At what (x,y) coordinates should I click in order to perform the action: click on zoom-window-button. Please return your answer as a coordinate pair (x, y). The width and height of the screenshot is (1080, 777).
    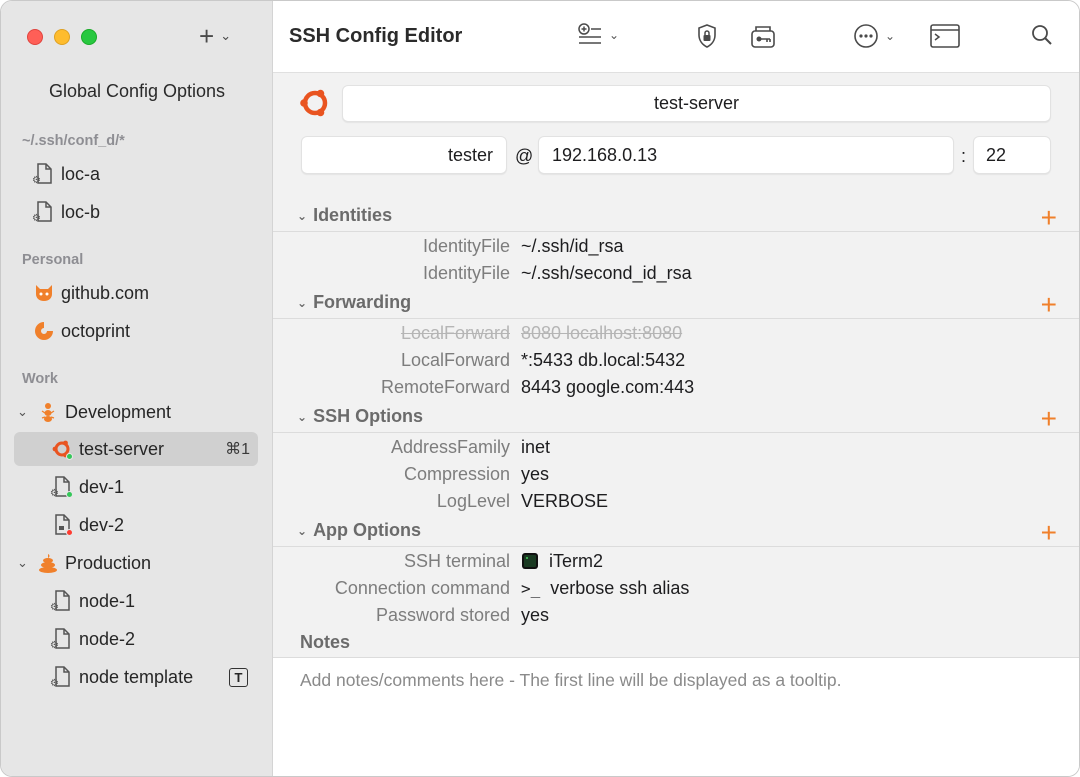
    Looking at the image, I should click on (89, 37).